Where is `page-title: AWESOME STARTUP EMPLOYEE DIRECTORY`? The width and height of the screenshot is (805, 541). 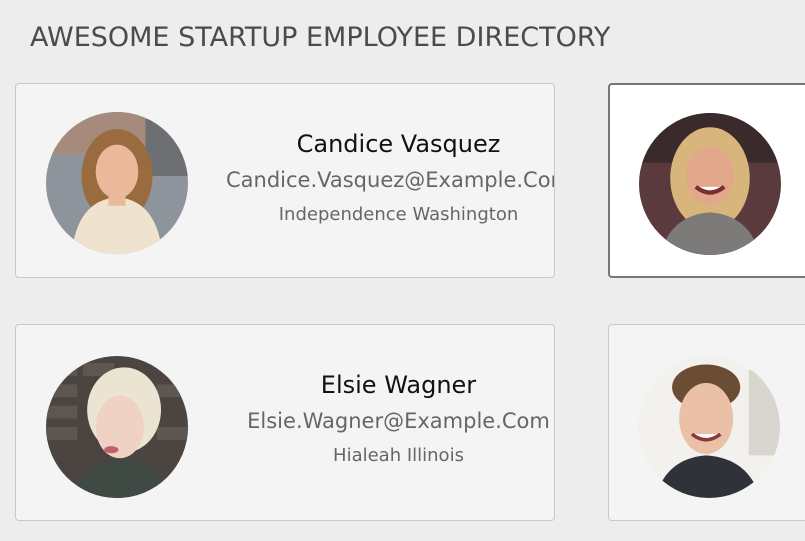
page-title: AWESOME STARTUP EMPLOYEE DIRECTORY is located at coordinates (320, 38).